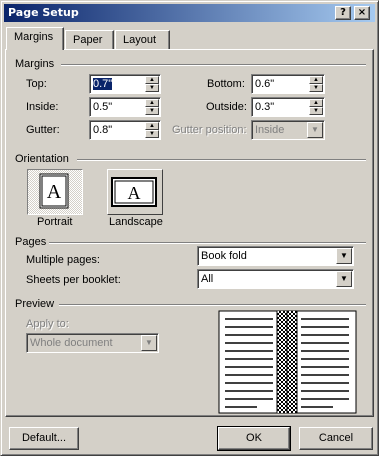 Image resolution: width=379 pixels, height=456 pixels. I want to click on sheets-per-booklet-label: Sheets per booklet:, so click(73, 280).